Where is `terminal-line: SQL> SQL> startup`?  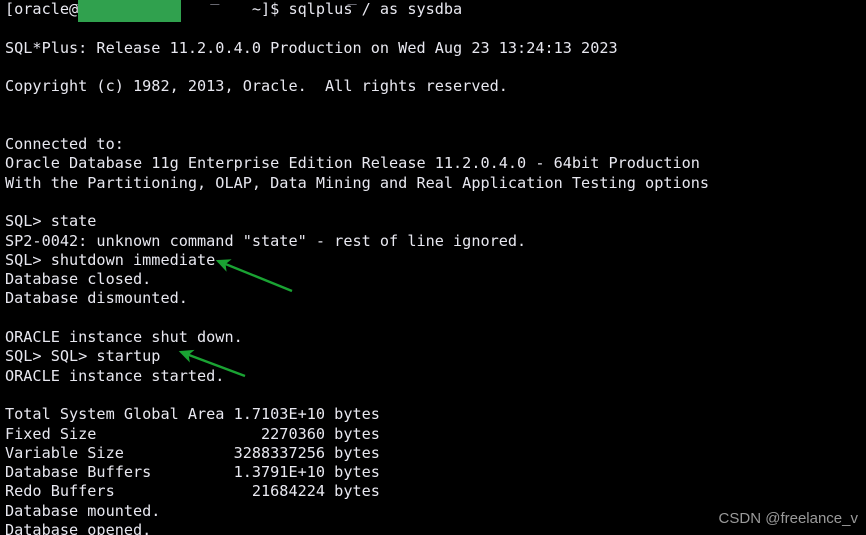 terminal-line: SQL> SQL> startup is located at coordinates (83, 356).